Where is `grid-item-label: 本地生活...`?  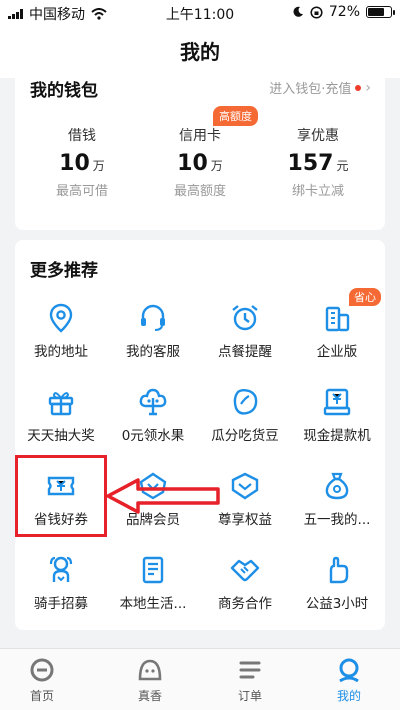
grid-item-label: 本地生活... is located at coordinates (153, 604).